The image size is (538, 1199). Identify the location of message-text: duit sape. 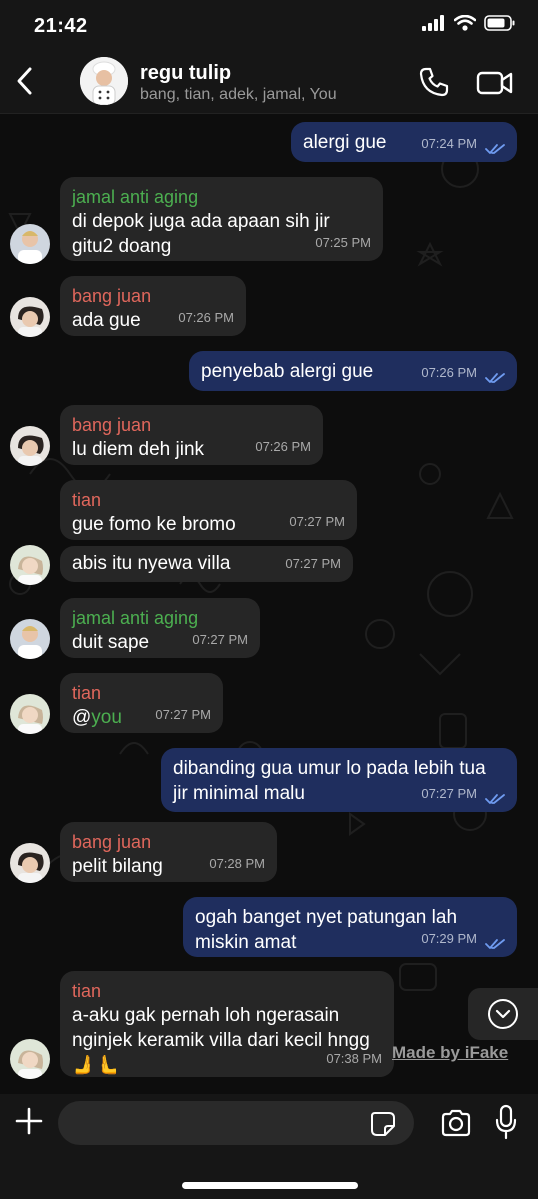
(111, 642).